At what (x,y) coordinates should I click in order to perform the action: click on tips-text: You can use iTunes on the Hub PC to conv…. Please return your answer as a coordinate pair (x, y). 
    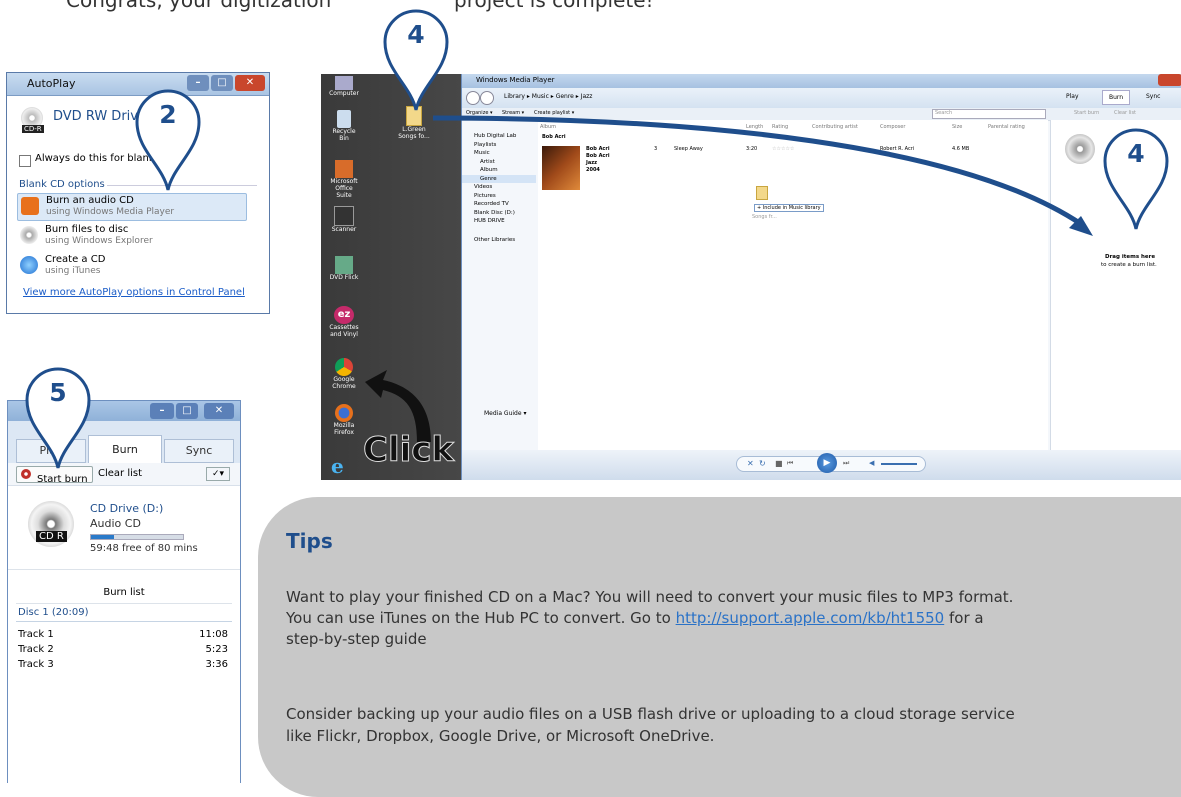
    Looking at the image, I should click on (478, 618).